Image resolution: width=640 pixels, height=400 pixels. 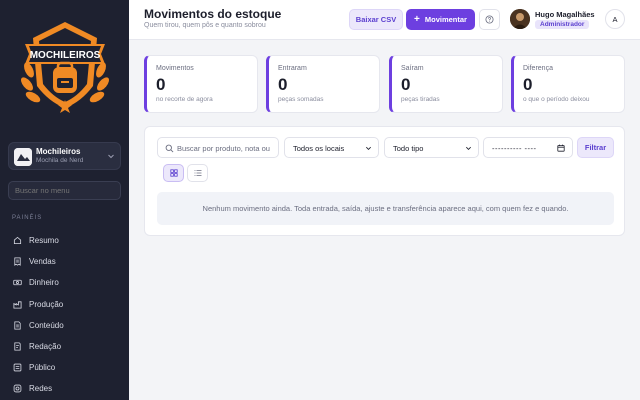 What do you see at coordinates (64, 282) in the screenshot?
I see `sidebar-item-dinheiro: Dinheiro` at bounding box center [64, 282].